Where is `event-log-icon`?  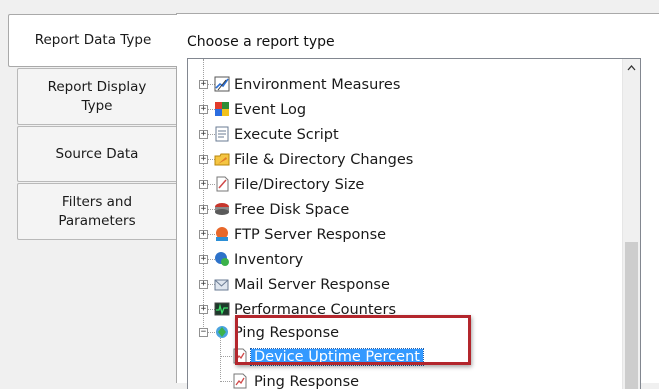
event-log-icon is located at coordinates (222, 109).